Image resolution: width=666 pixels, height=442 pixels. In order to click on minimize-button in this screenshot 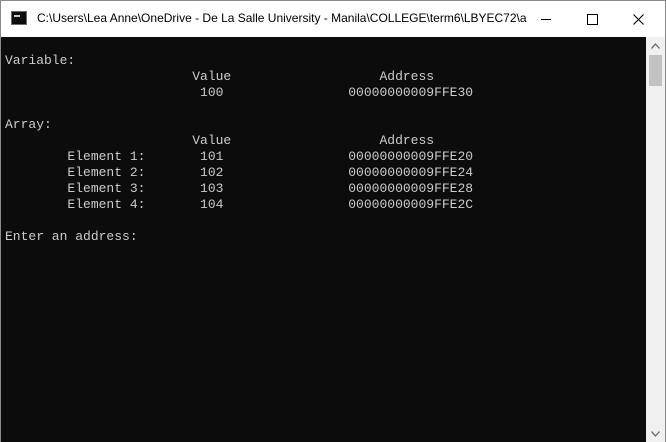, I will do `click(546, 19)`.